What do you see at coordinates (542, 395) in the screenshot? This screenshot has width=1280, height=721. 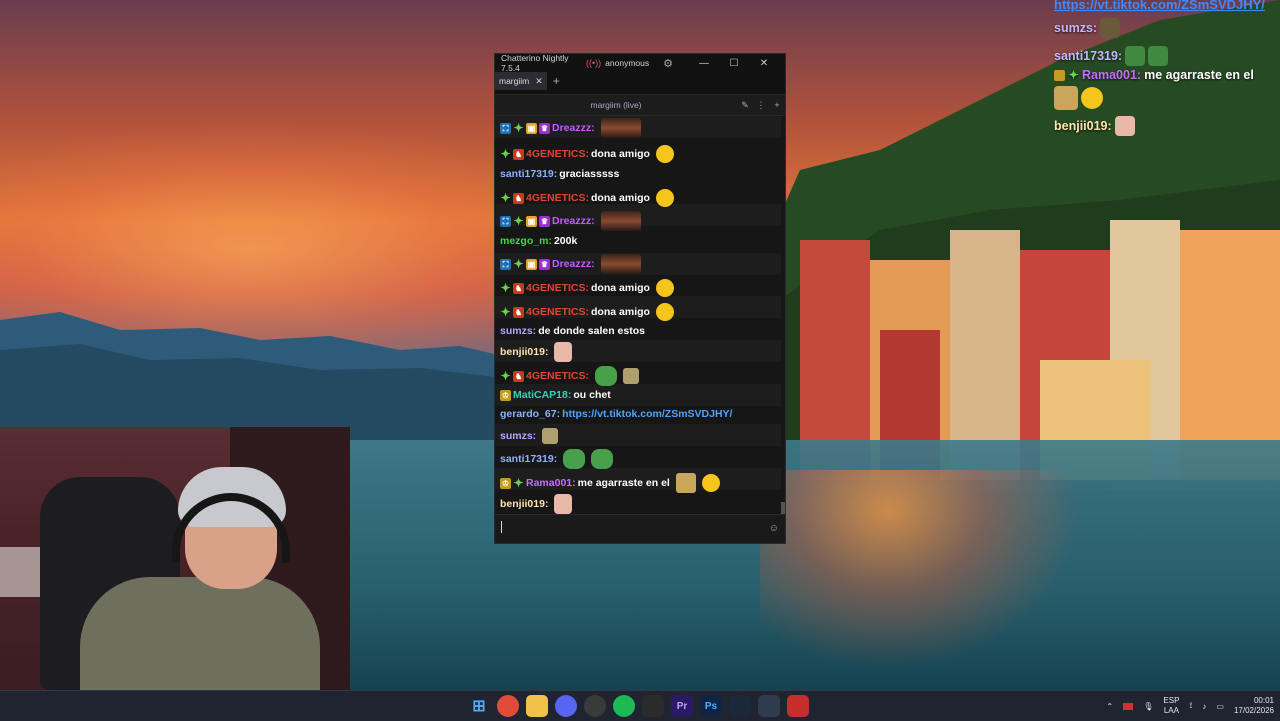 I see `username: MatiCAP18:` at bounding box center [542, 395].